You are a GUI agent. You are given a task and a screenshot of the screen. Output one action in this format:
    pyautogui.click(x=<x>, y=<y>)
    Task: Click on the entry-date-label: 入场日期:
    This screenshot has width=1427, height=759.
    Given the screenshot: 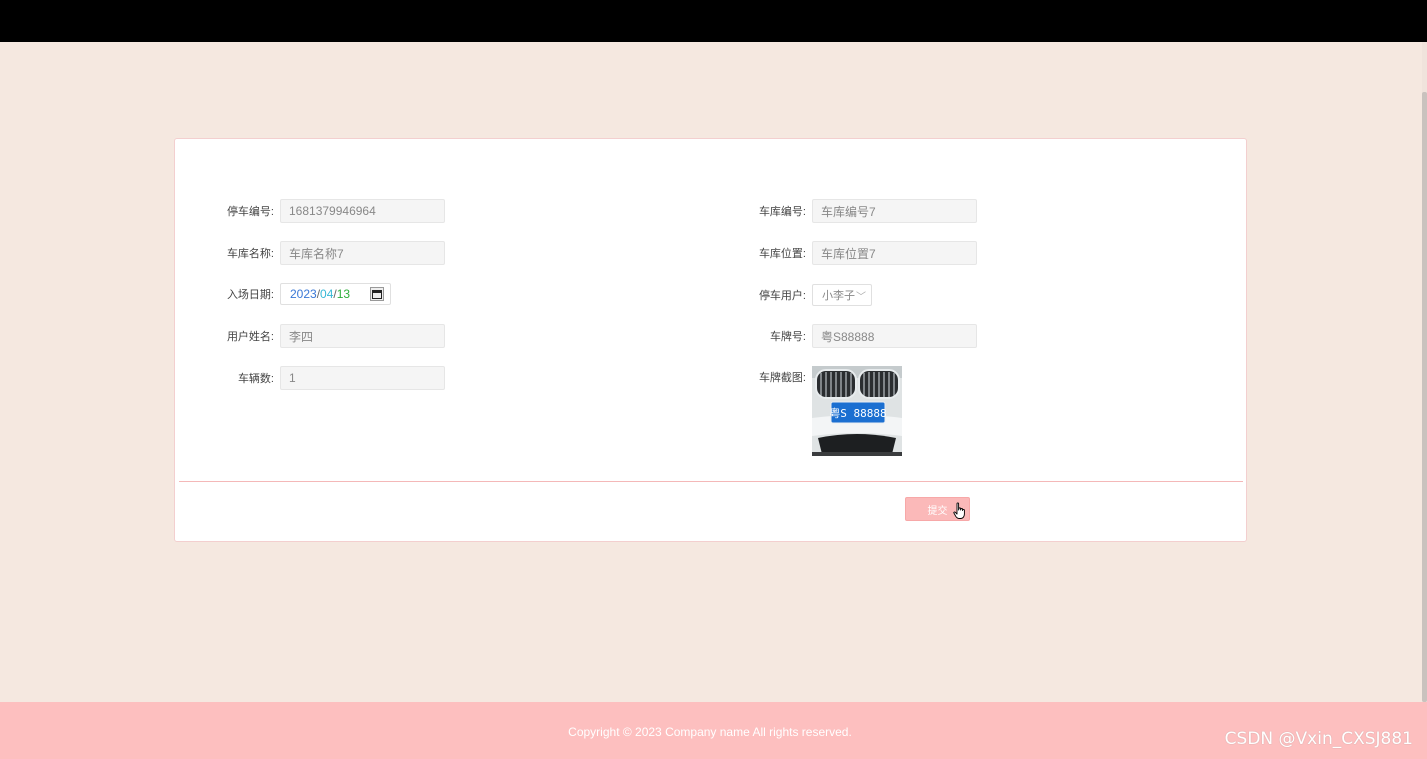 What is the action you would take?
    pyautogui.click(x=250, y=295)
    